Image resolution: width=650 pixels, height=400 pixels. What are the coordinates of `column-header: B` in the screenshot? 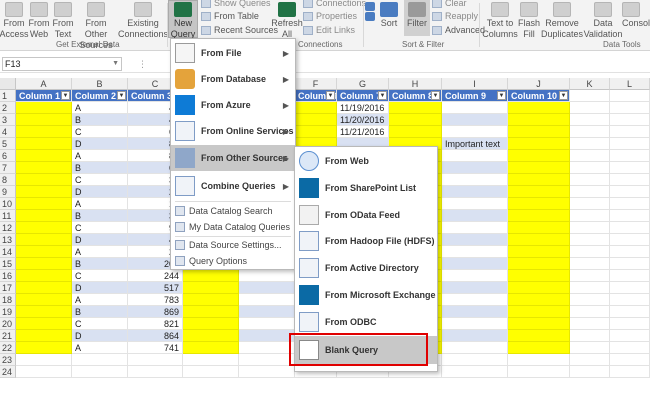 It's located at (100, 84).